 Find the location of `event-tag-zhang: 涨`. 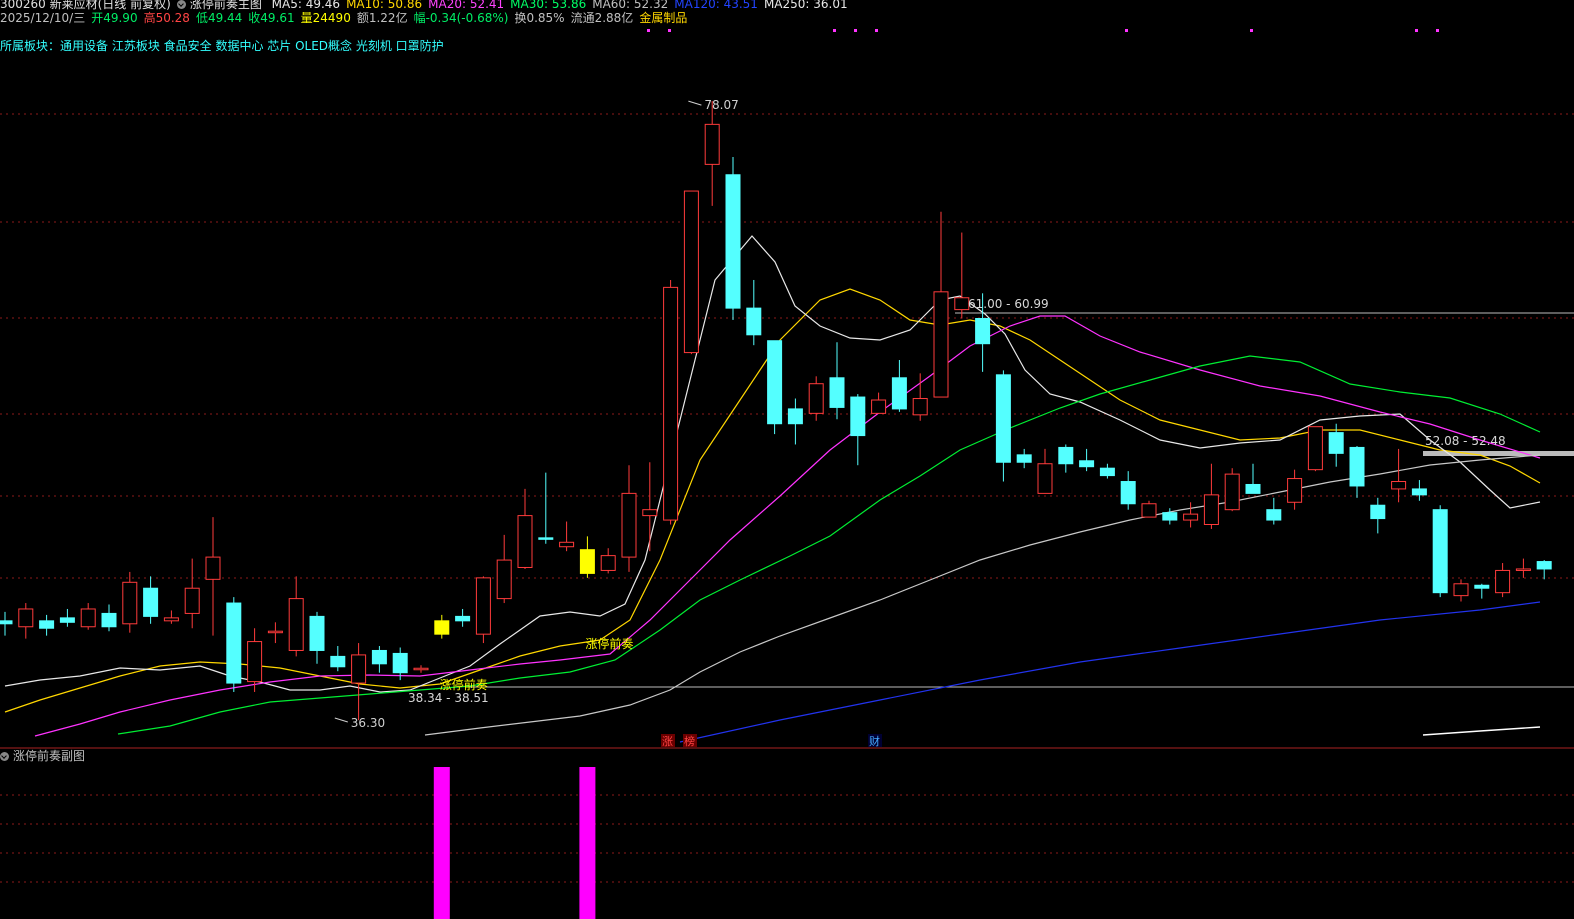

event-tag-zhang: 涨 is located at coordinates (667, 741).